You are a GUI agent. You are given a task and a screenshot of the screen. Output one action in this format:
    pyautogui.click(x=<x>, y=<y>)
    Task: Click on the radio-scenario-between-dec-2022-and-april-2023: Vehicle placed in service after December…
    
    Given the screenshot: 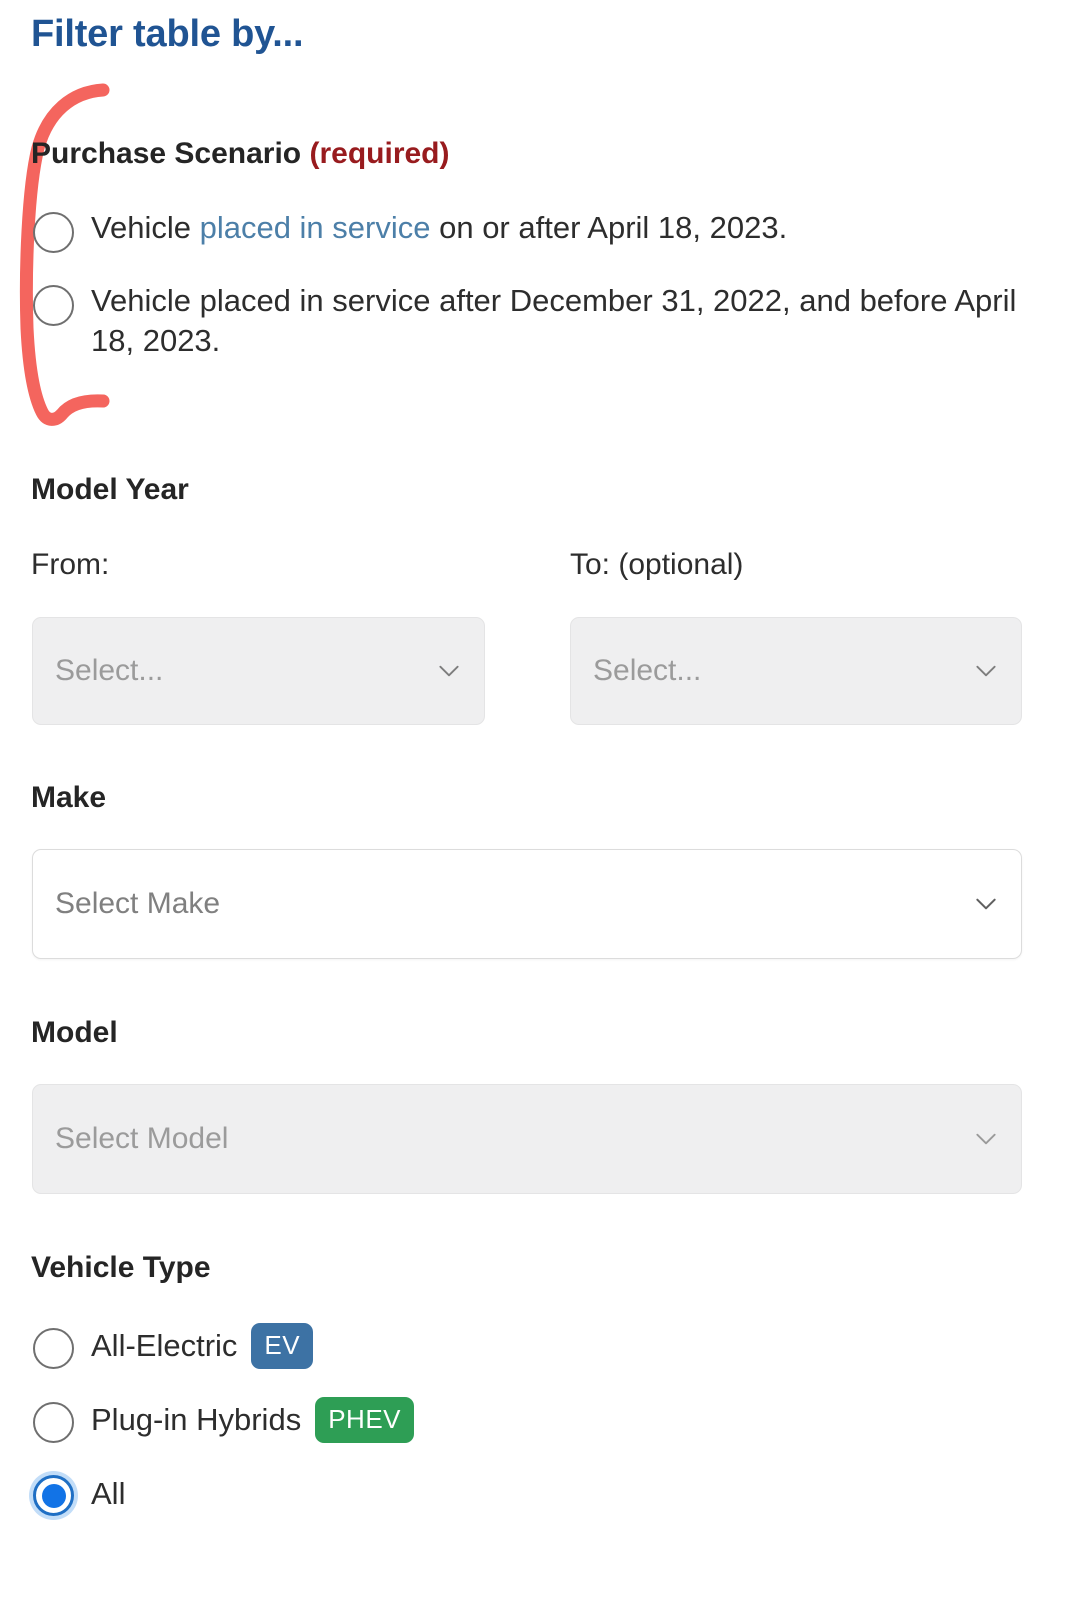 What is the action you would take?
    pyautogui.click(x=533, y=320)
    